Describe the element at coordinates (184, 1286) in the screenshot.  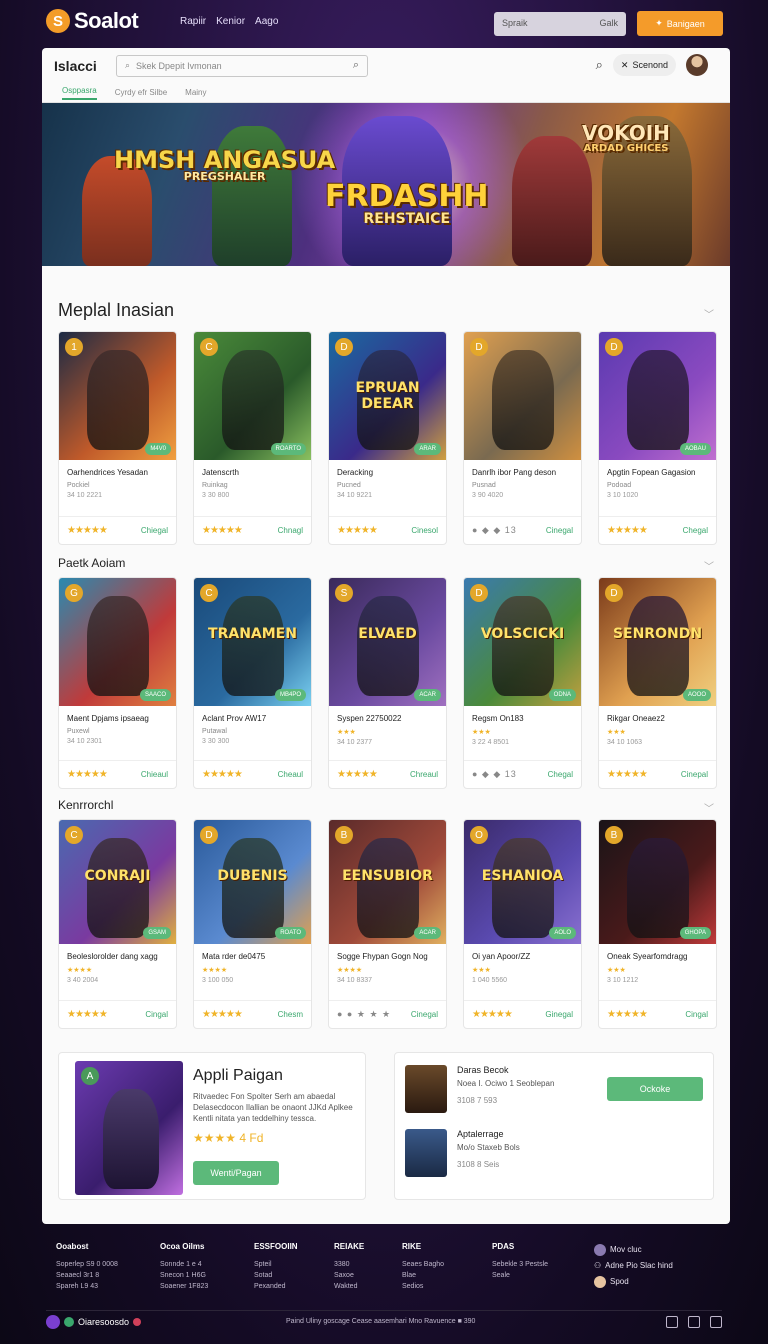
I see `footer-link: Soaener 1F823` at that location.